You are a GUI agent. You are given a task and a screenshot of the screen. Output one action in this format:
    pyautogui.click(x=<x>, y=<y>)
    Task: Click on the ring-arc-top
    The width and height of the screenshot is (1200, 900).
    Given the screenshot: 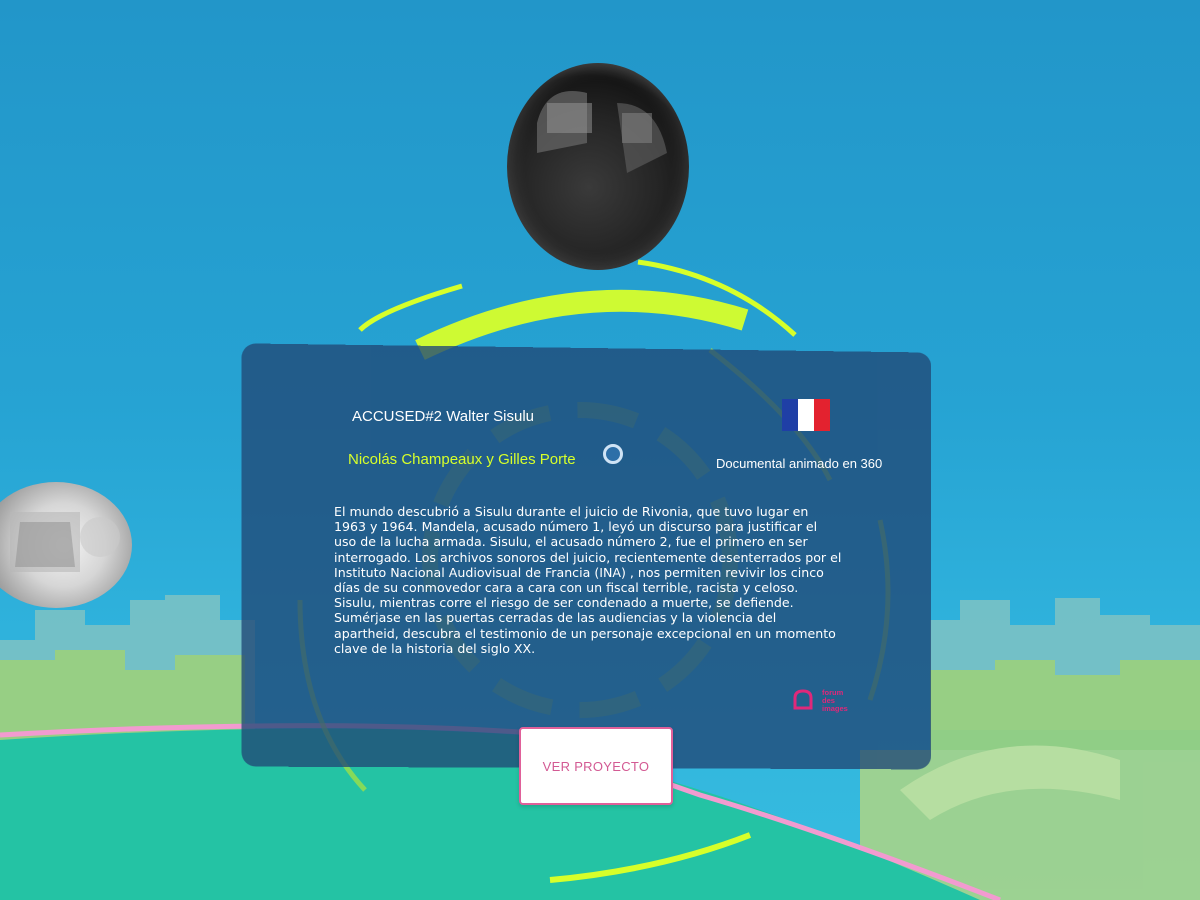 What is the action you would take?
    pyautogui.click(x=582, y=324)
    